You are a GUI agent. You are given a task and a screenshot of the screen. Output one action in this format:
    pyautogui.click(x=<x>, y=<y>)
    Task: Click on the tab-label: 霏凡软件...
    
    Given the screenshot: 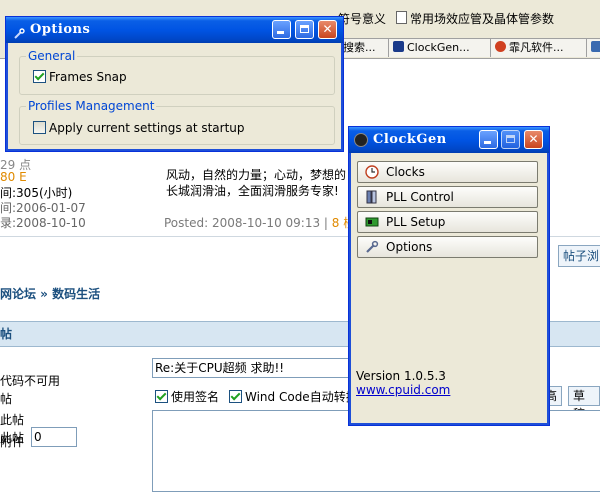 What is the action you would take?
    pyautogui.click(x=536, y=47)
    